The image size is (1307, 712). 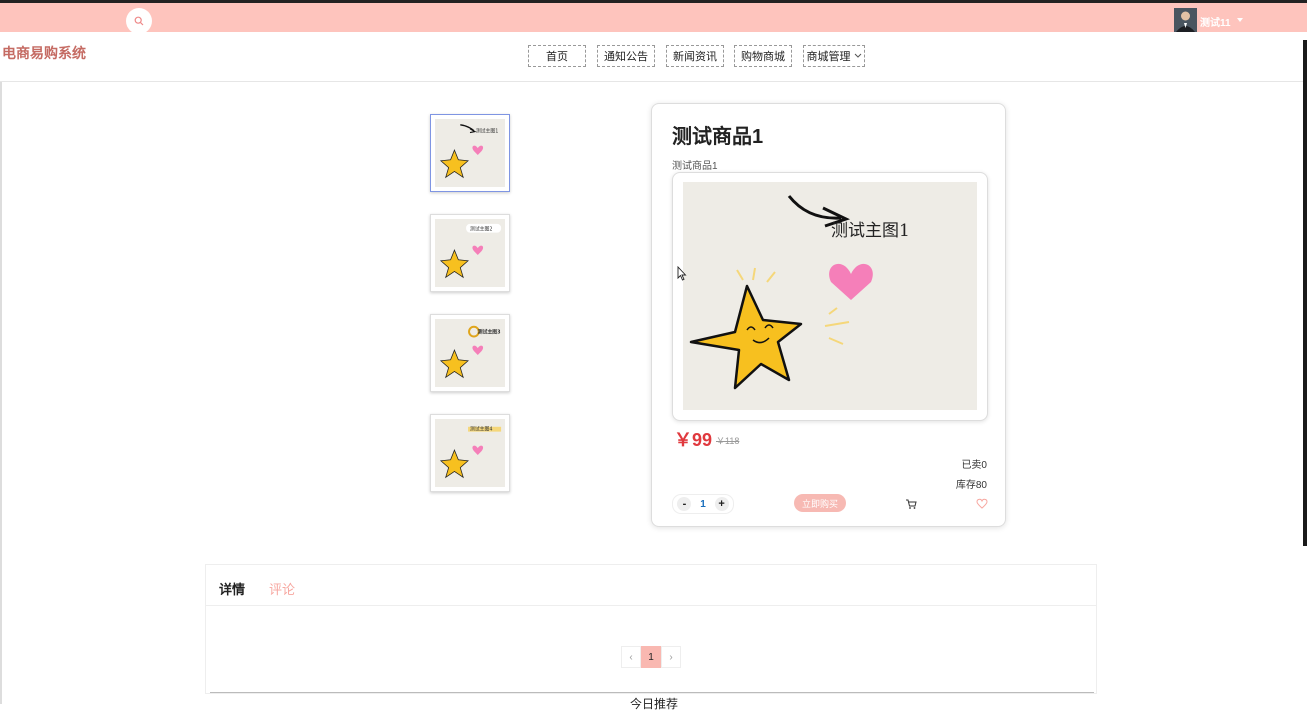 What do you see at coordinates (651, 629) in the screenshot?
I see `detail-tabs-panel: 详情 评论 ‹ 1 ›` at bounding box center [651, 629].